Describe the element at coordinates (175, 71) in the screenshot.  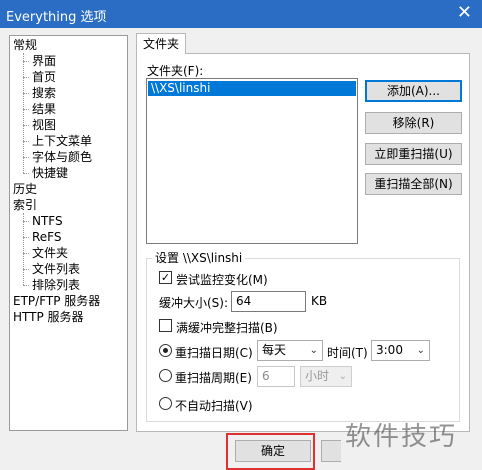
I see `folders-label: 文件夹(F):` at that location.